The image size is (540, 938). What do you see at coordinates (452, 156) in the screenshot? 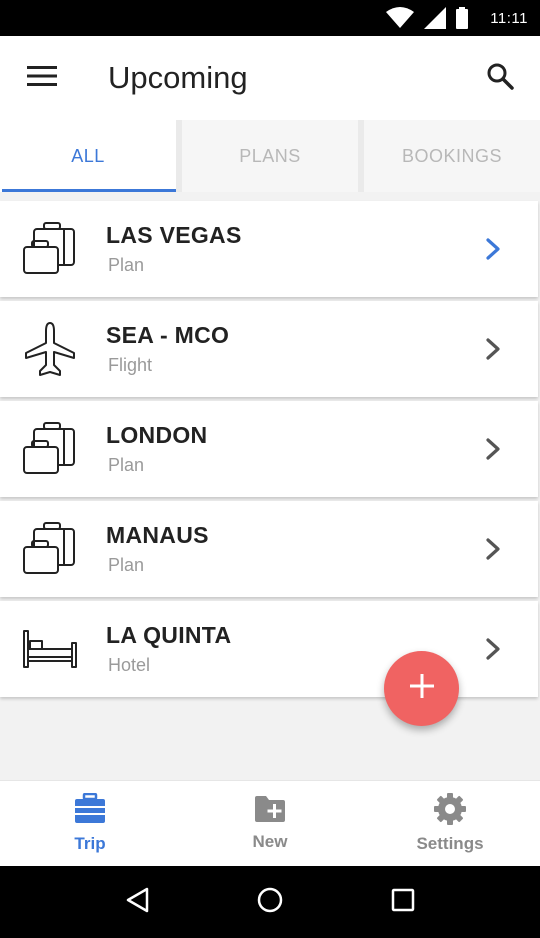
I see `tab-bookings: BOOKINGS` at bounding box center [452, 156].